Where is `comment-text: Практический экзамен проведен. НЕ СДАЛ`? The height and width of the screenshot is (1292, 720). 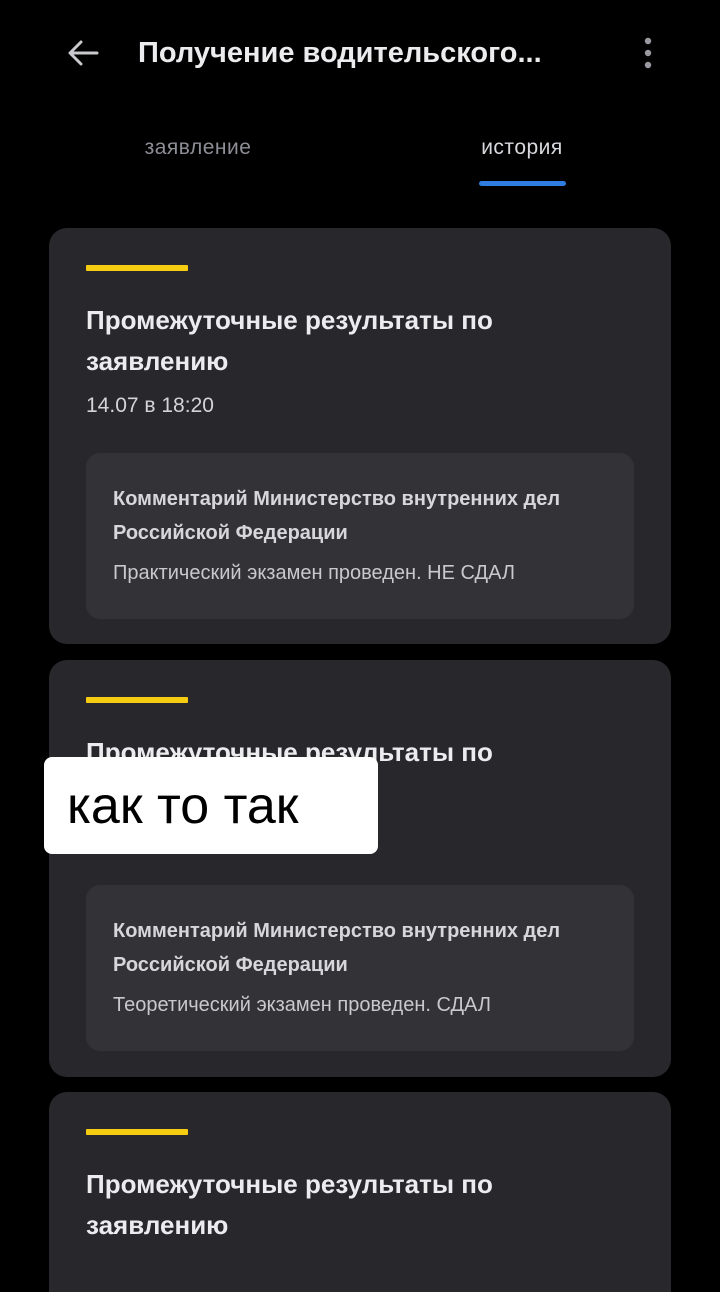
comment-text: Практический экзамен проведен. НЕ СДАЛ is located at coordinates (314, 573).